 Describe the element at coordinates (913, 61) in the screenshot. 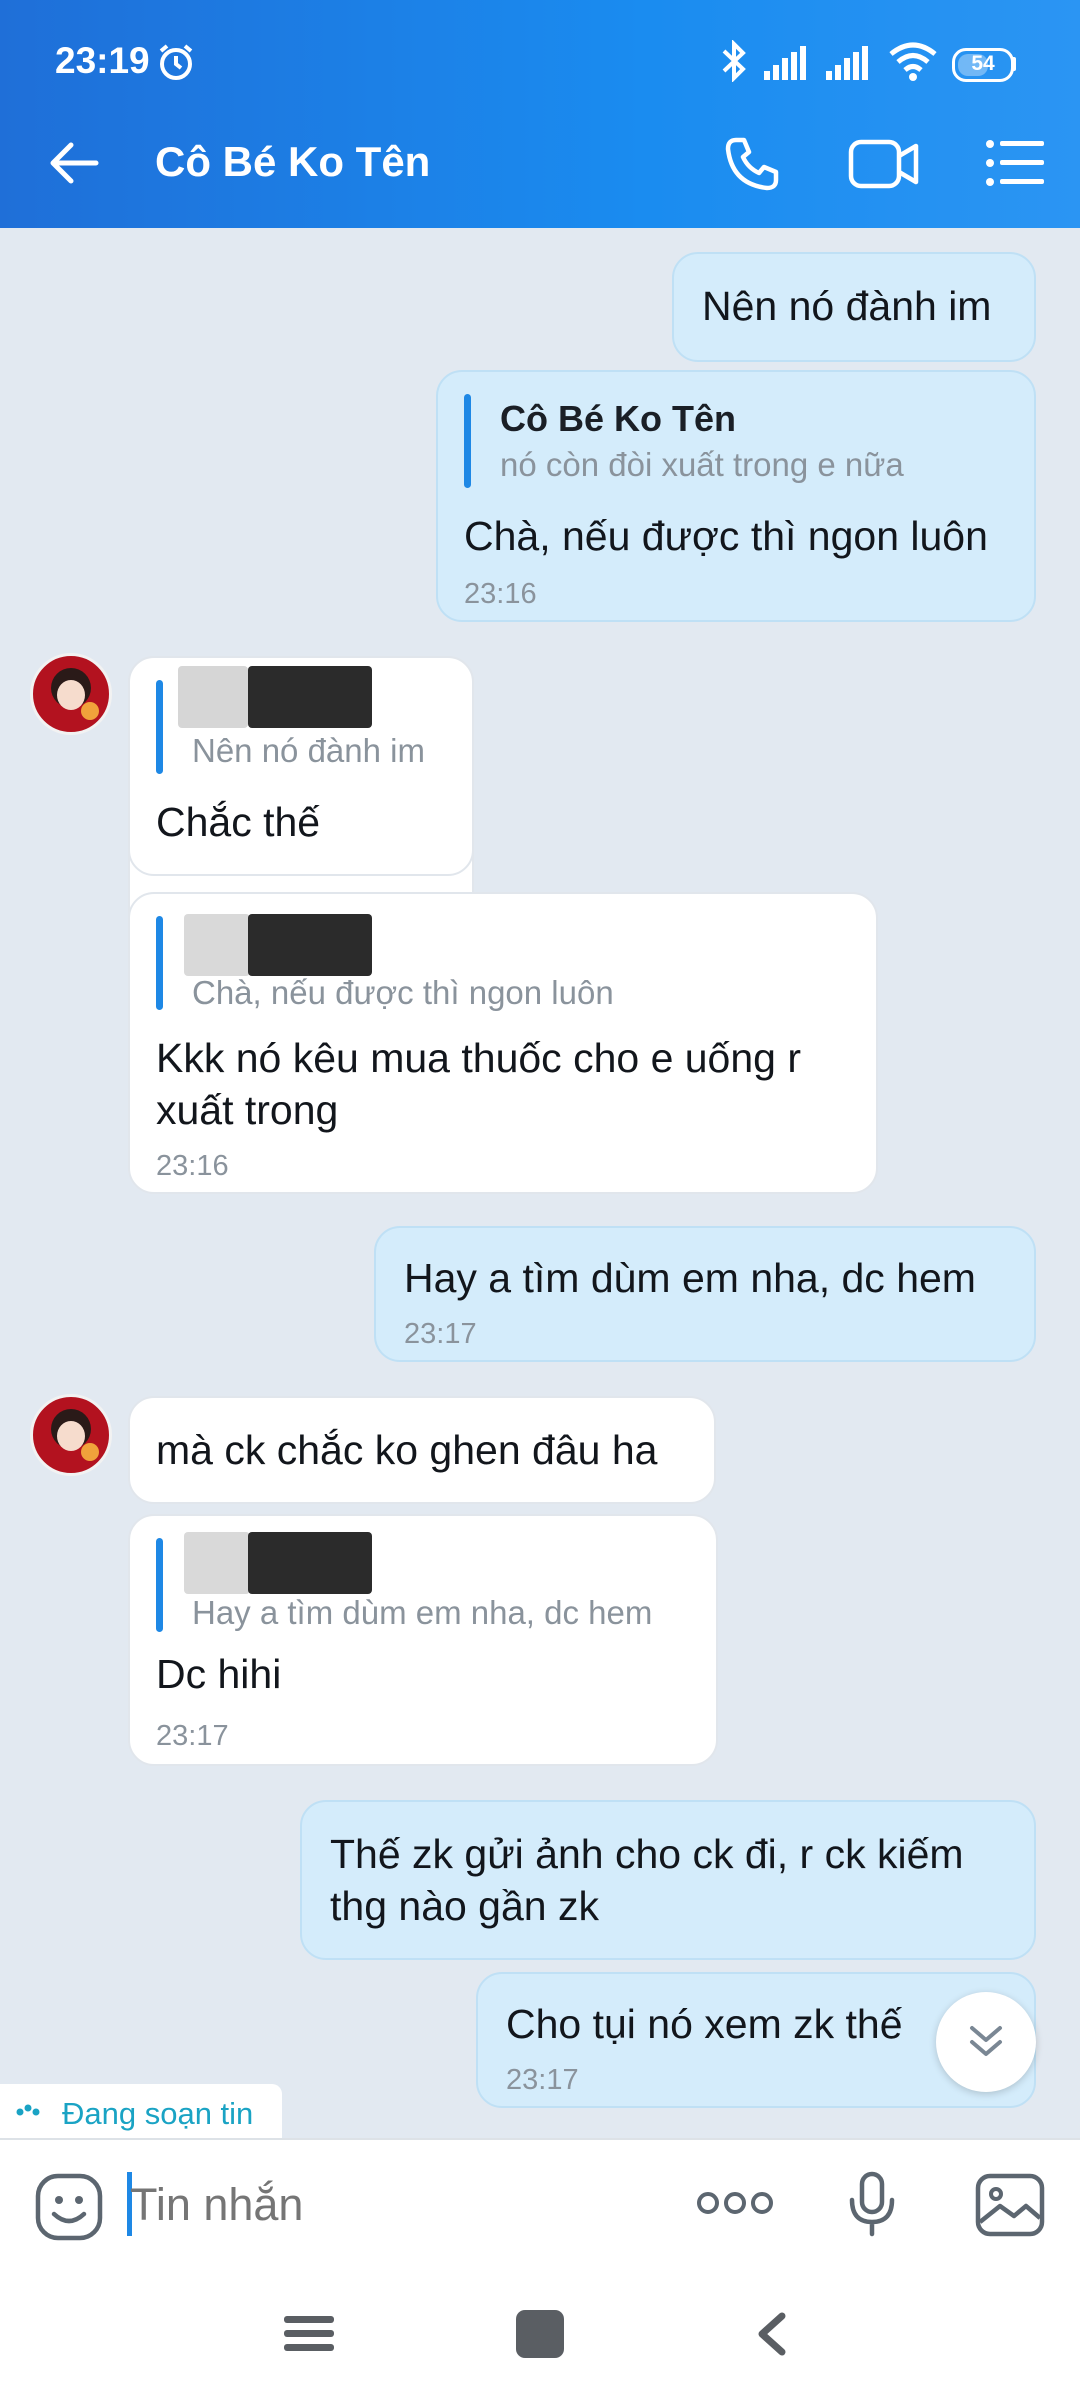

I see `wifi-icon` at that location.